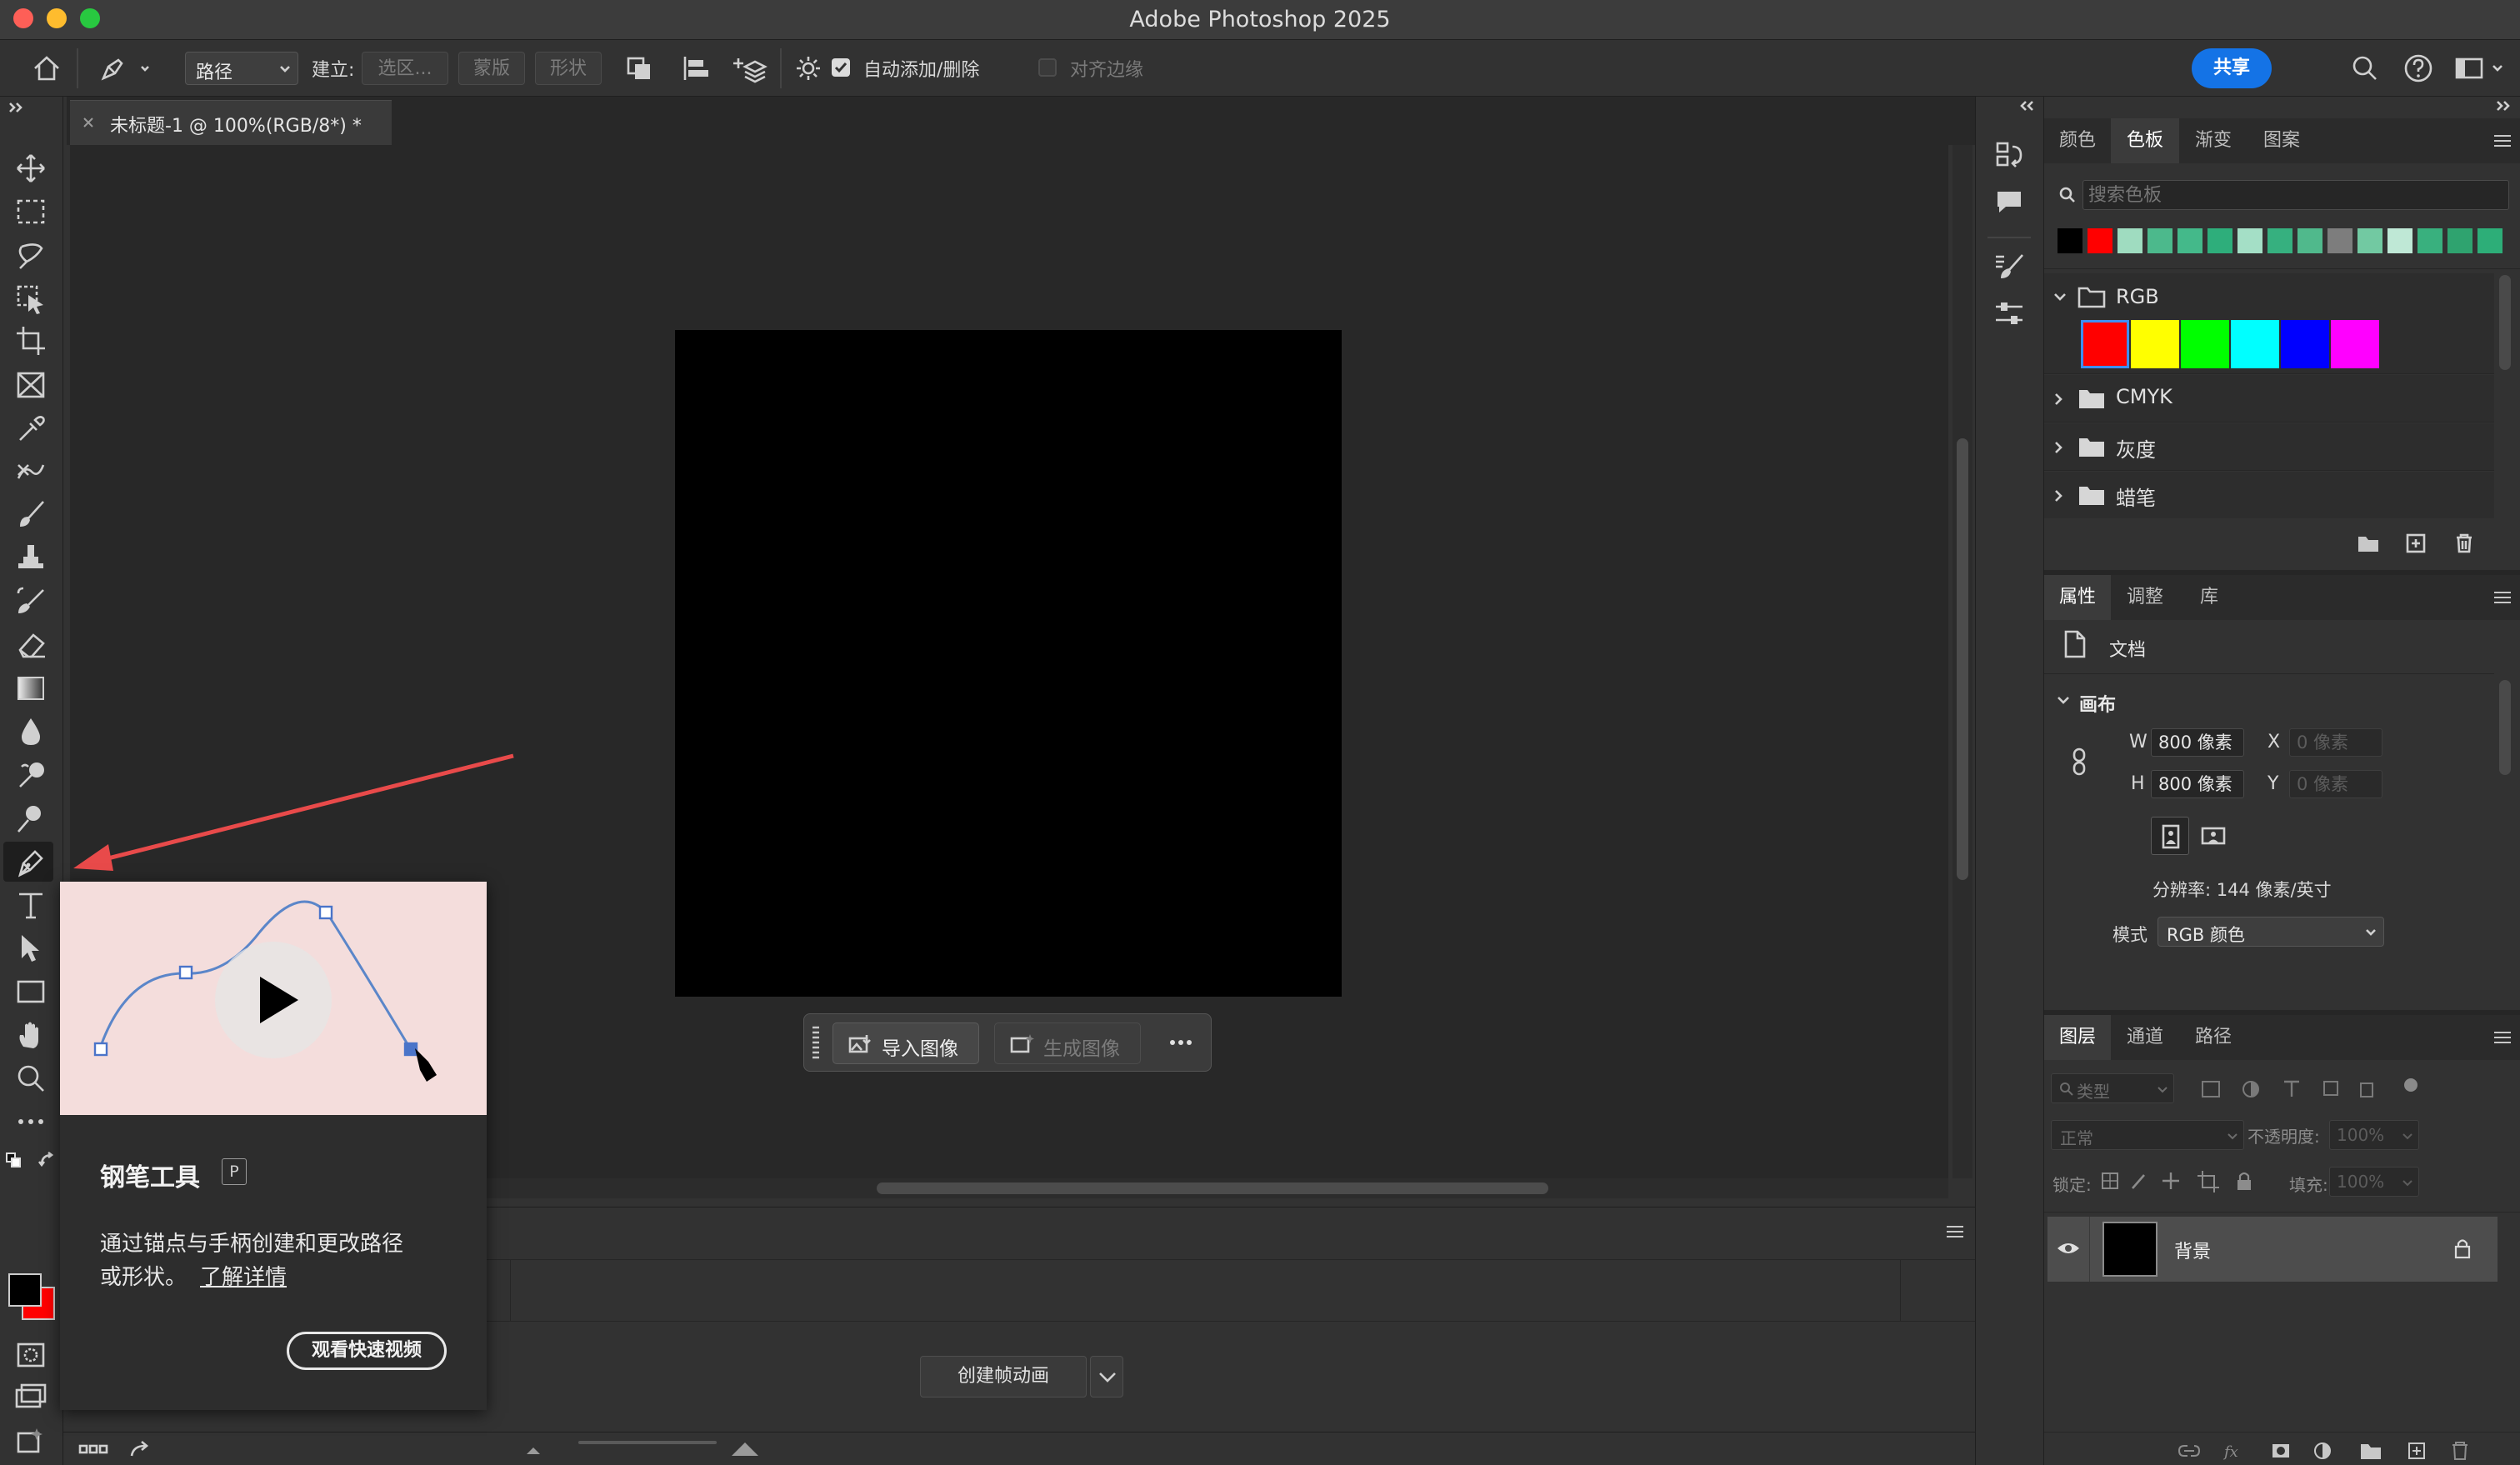 This screenshot has height=1465, width=2520. What do you see at coordinates (46, 68) in the screenshot?
I see `home-icon` at bounding box center [46, 68].